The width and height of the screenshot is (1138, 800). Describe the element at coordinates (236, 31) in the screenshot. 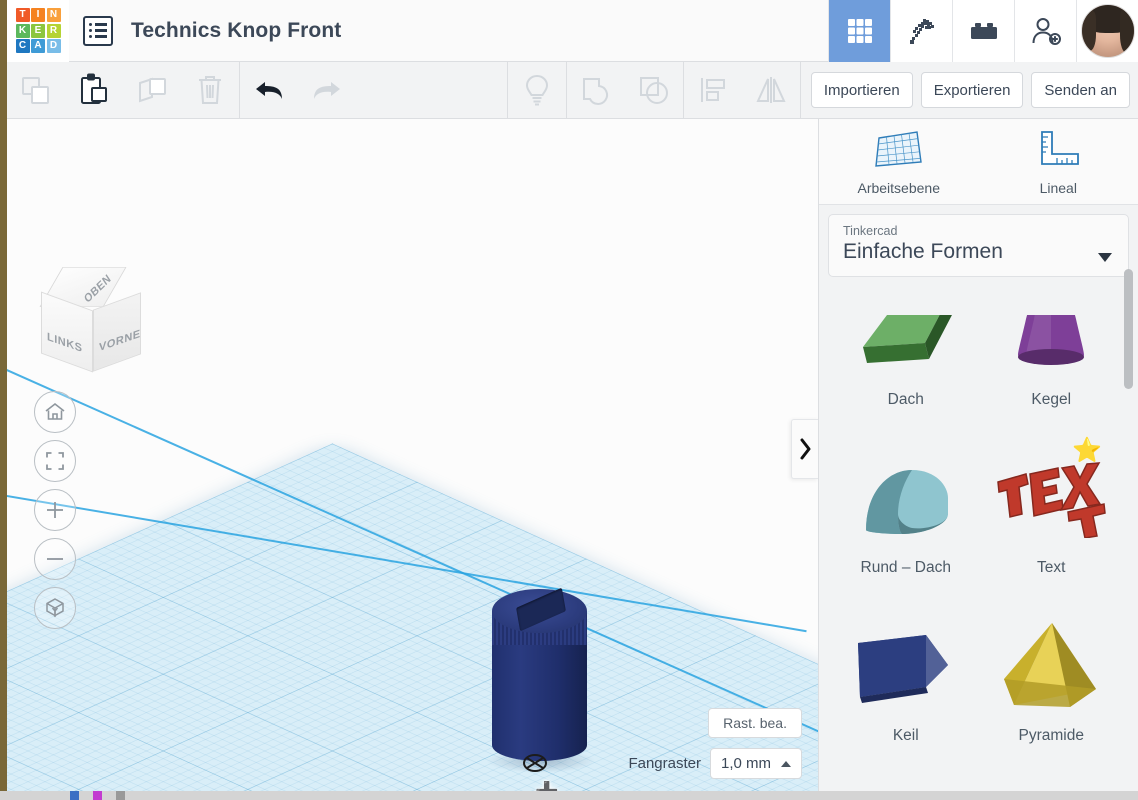

I see `page-title: Technics Knop Front` at that location.